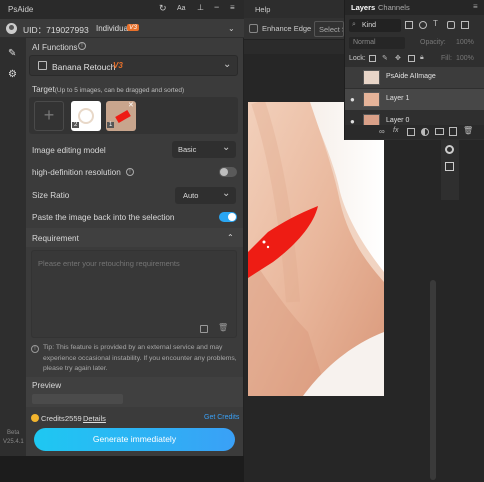 The image size is (484, 482). What do you see at coordinates (465, 42) in the screenshot?
I see `opacity-value: 100%` at bounding box center [465, 42].